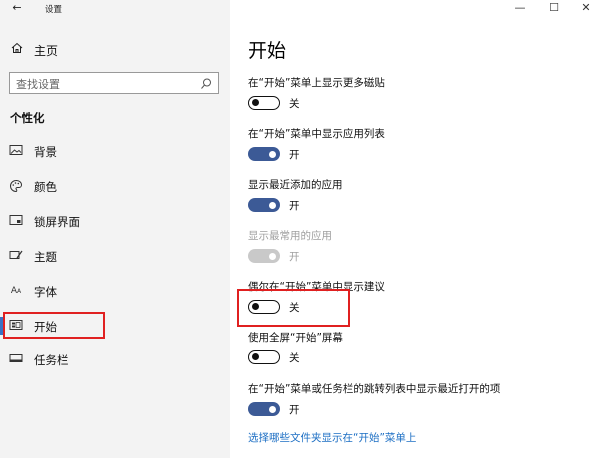 The height and width of the screenshot is (458, 599). What do you see at coordinates (264, 154) in the screenshot?
I see `toggle-app-list` at bounding box center [264, 154].